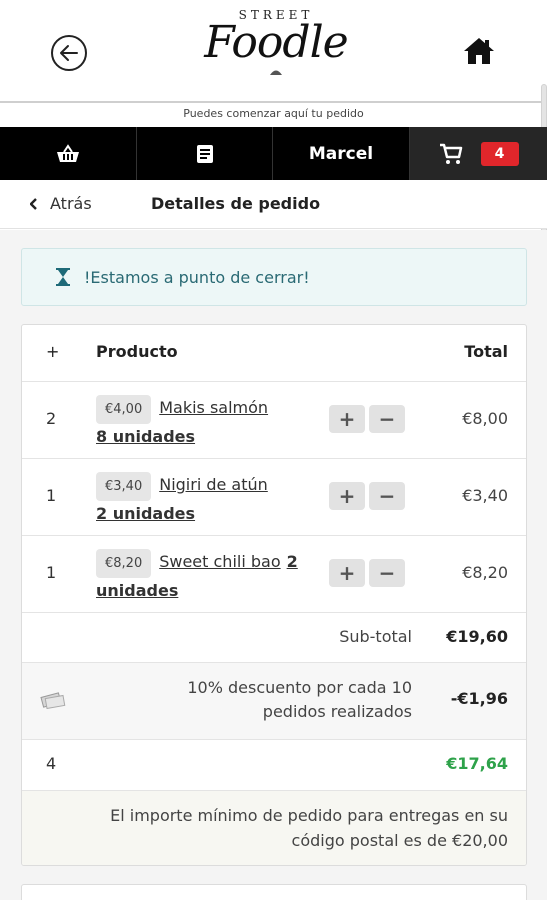  I want to click on nav-user-name: Marcel, so click(341, 153).